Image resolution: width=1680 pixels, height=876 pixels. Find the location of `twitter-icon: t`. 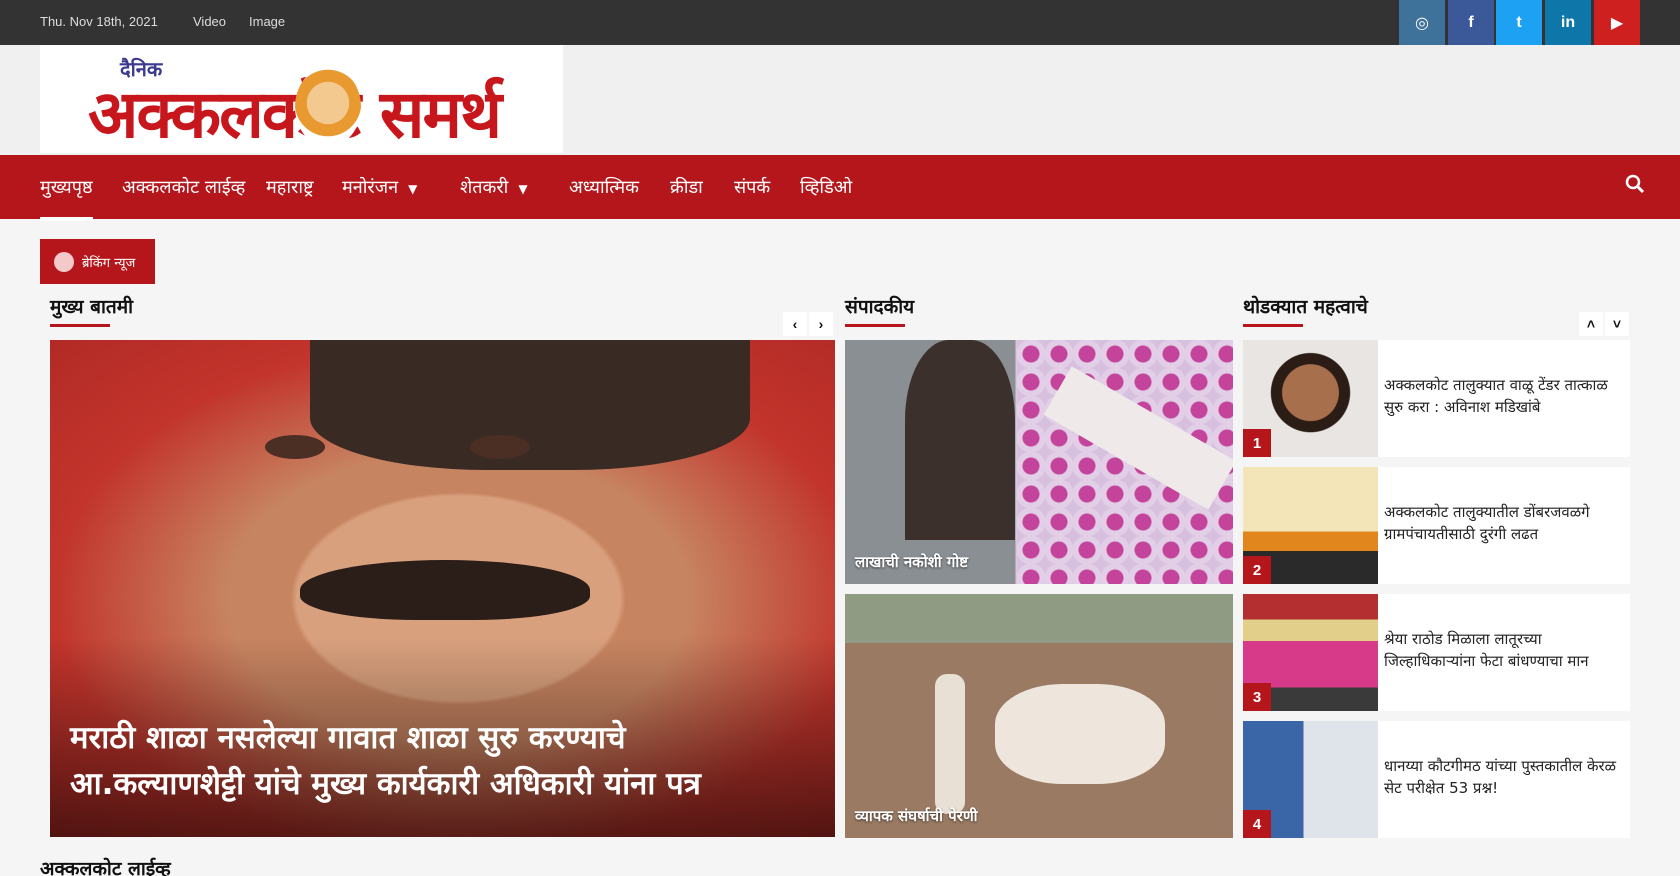

twitter-icon: t is located at coordinates (1519, 22).